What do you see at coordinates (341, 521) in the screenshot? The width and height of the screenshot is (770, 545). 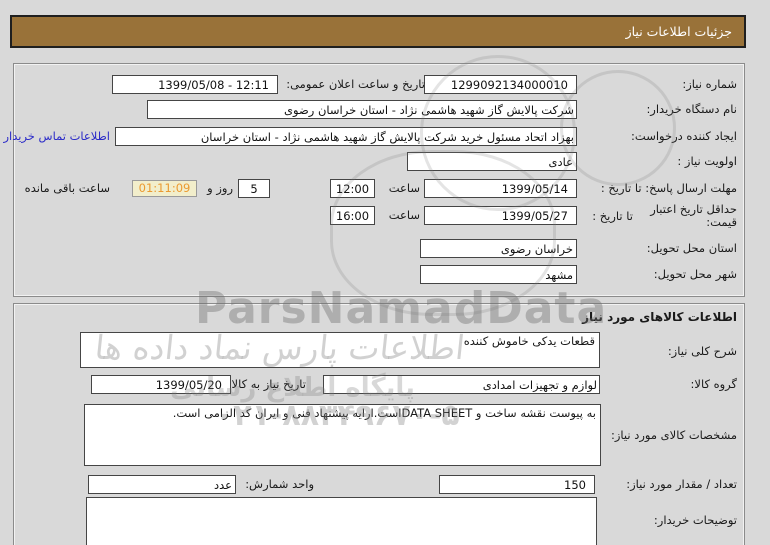 I see `buyer-notes-textarea` at bounding box center [341, 521].